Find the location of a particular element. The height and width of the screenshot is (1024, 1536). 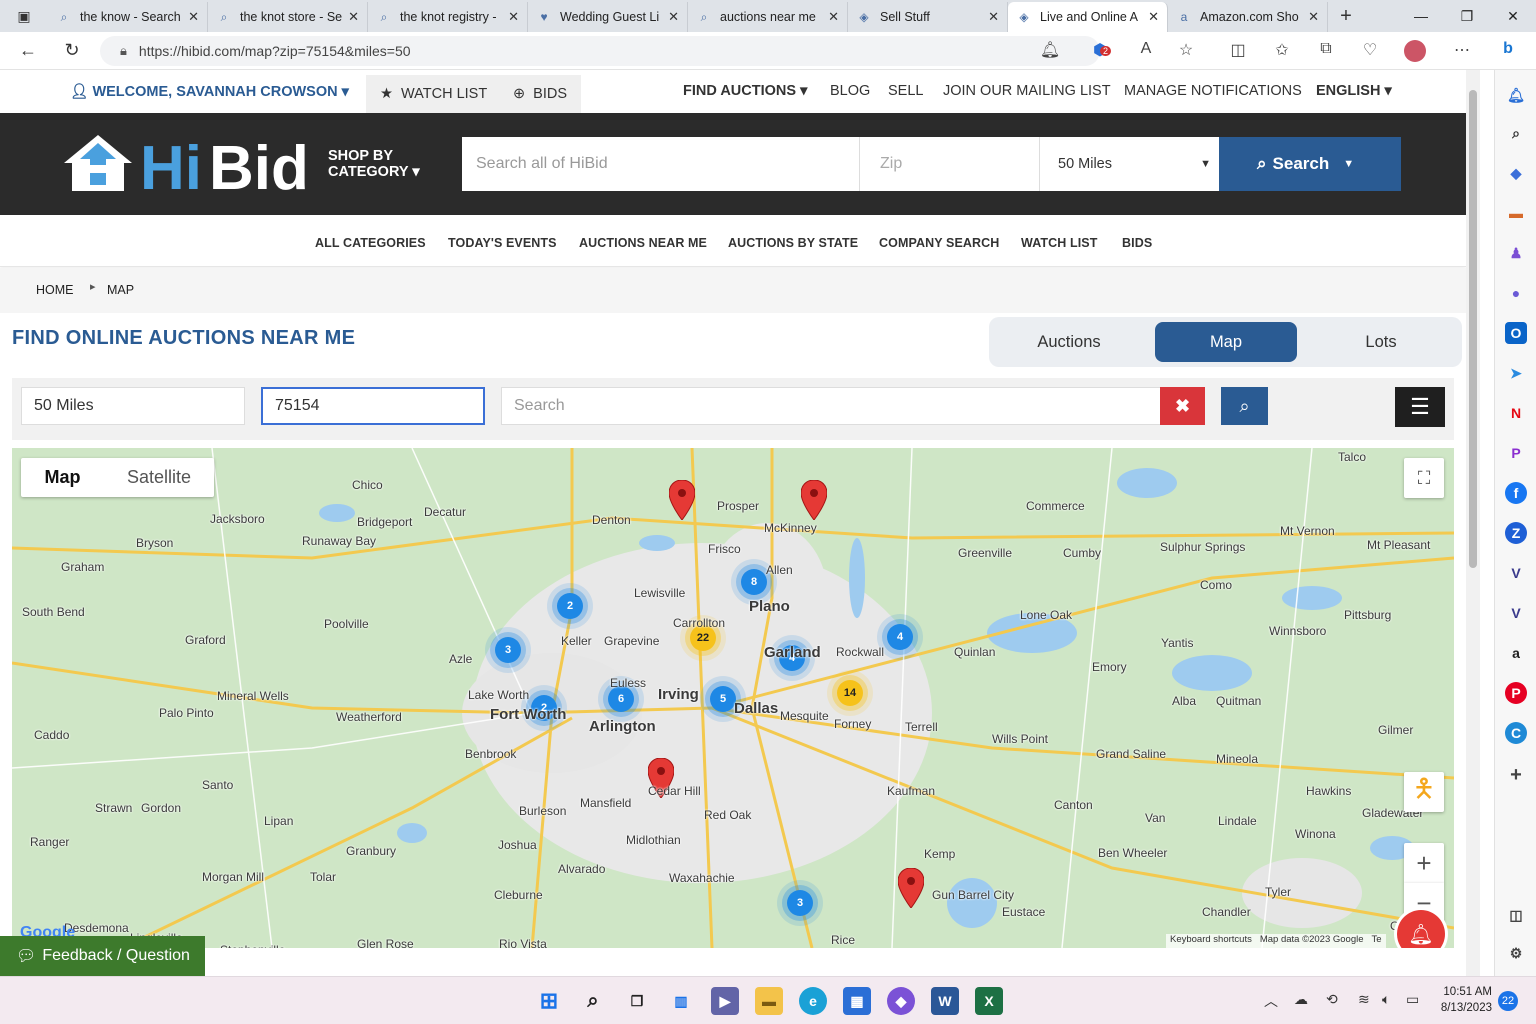

browser-tab: ⌕ auctions near me ✕ is located at coordinates (768, 17).